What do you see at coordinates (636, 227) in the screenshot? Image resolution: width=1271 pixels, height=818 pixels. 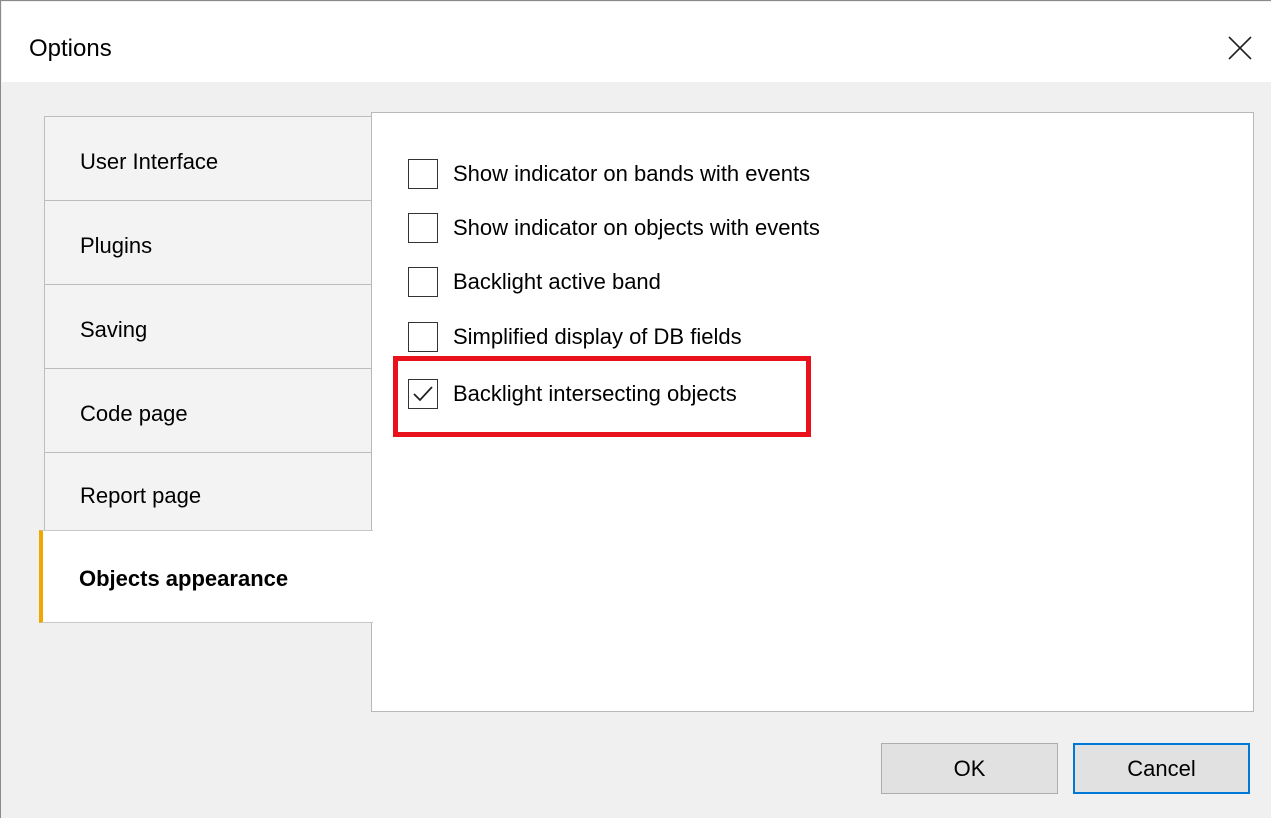 I see `option-label: Show indicator on objects with events` at bounding box center [636, 227].